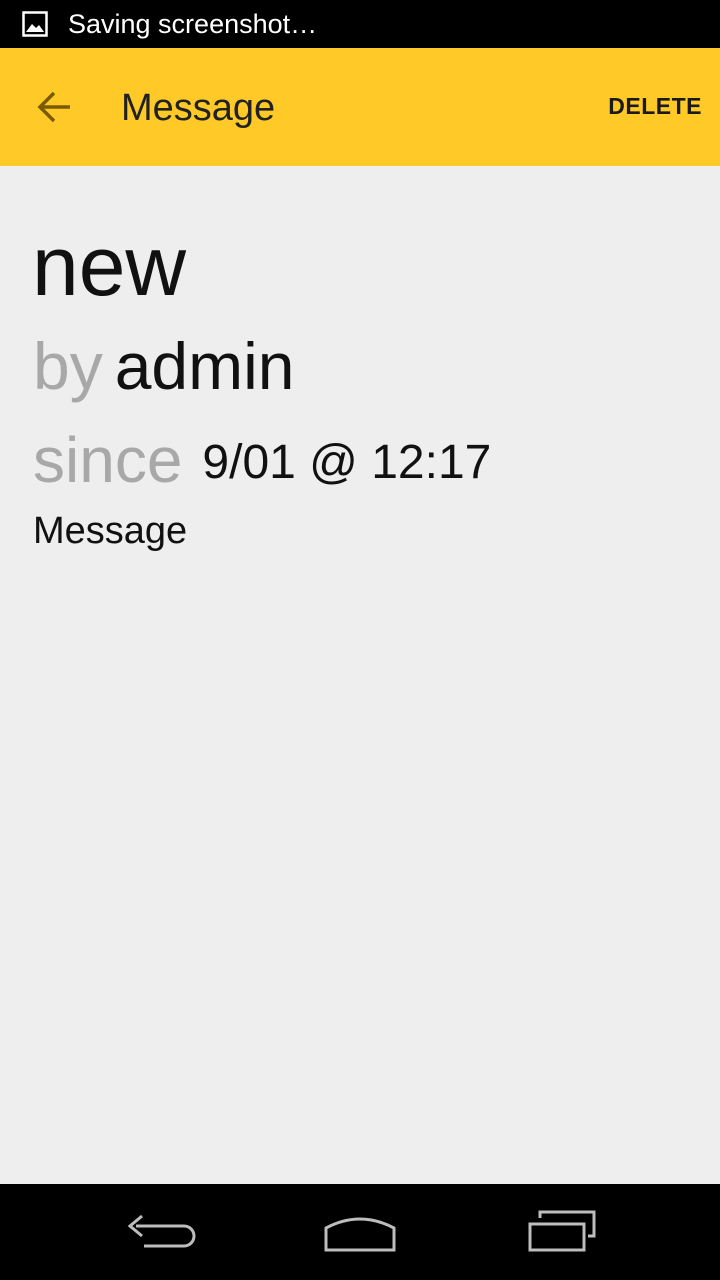  What do you see at coordinates (108, 460) in the screenshot?
I see `since-label: since` at bounding box center [108, 460].